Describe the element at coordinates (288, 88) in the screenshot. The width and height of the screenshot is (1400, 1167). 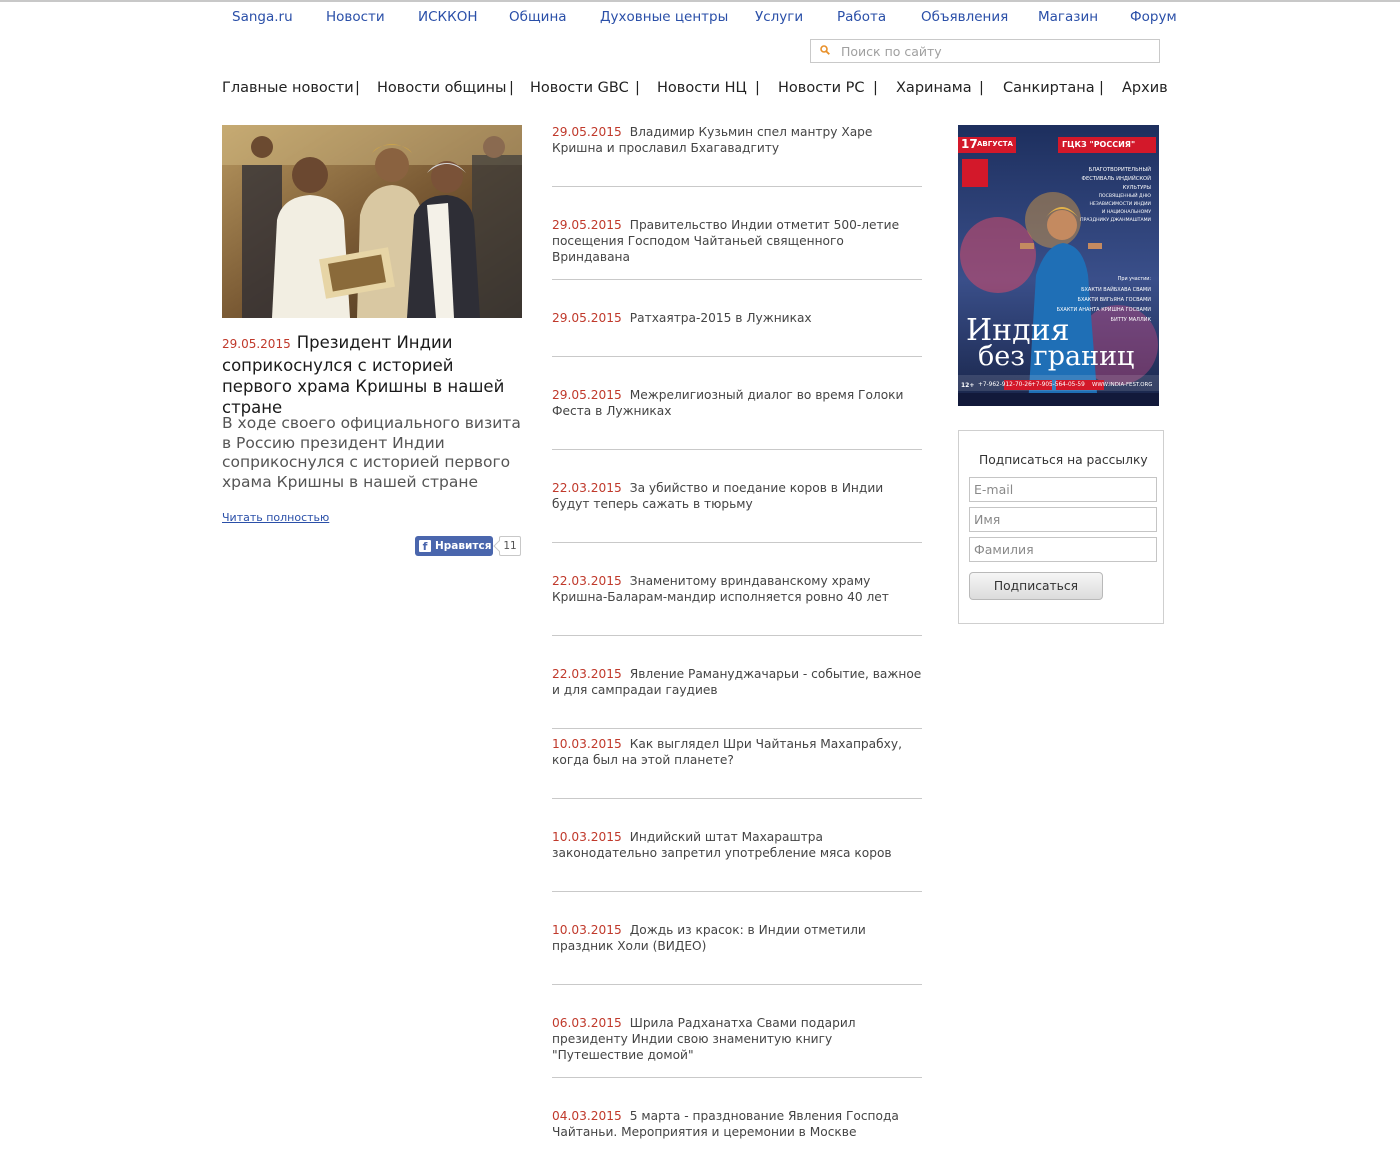
I see `section-main-news: Главные новости` at that location.